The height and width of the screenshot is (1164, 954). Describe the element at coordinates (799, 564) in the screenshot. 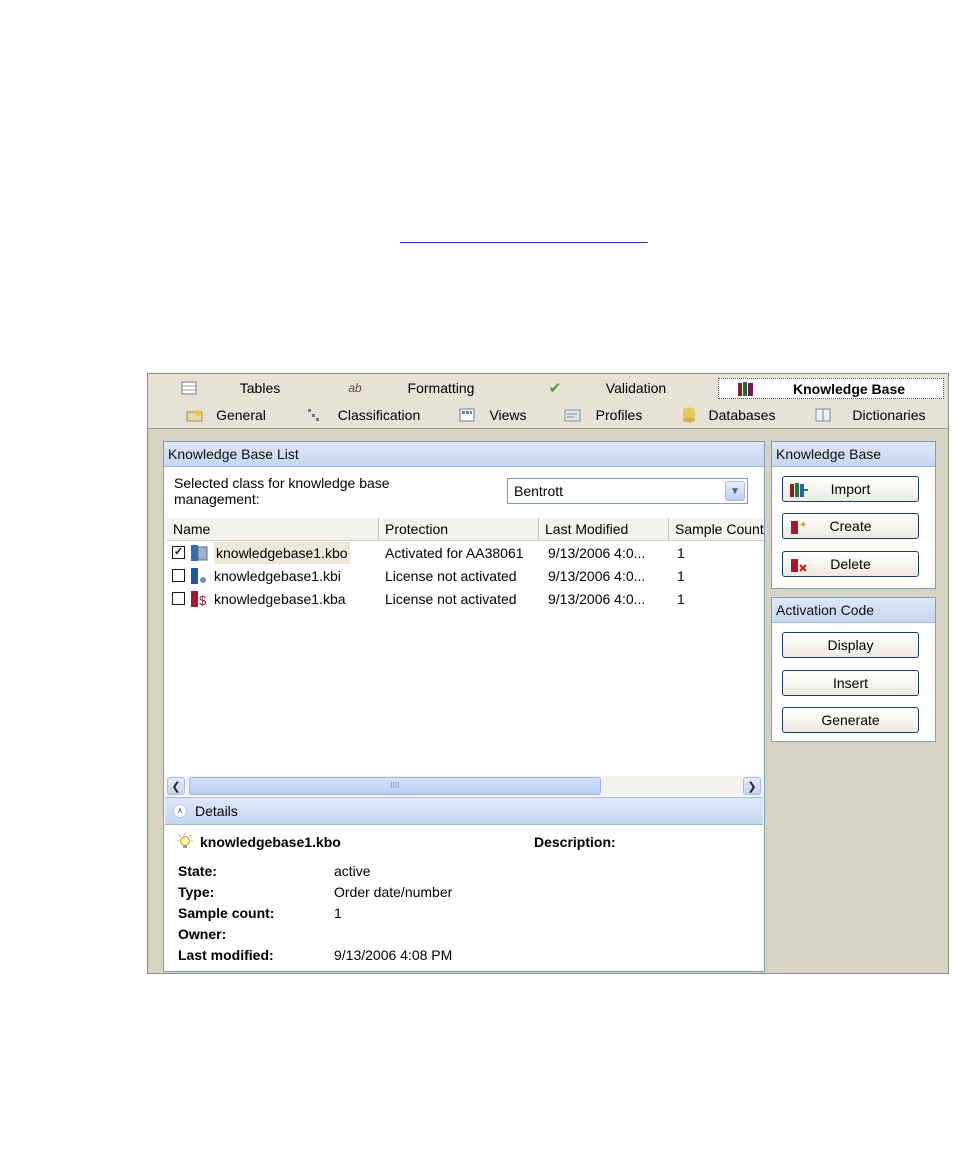

I see `delete-icon` at that location.